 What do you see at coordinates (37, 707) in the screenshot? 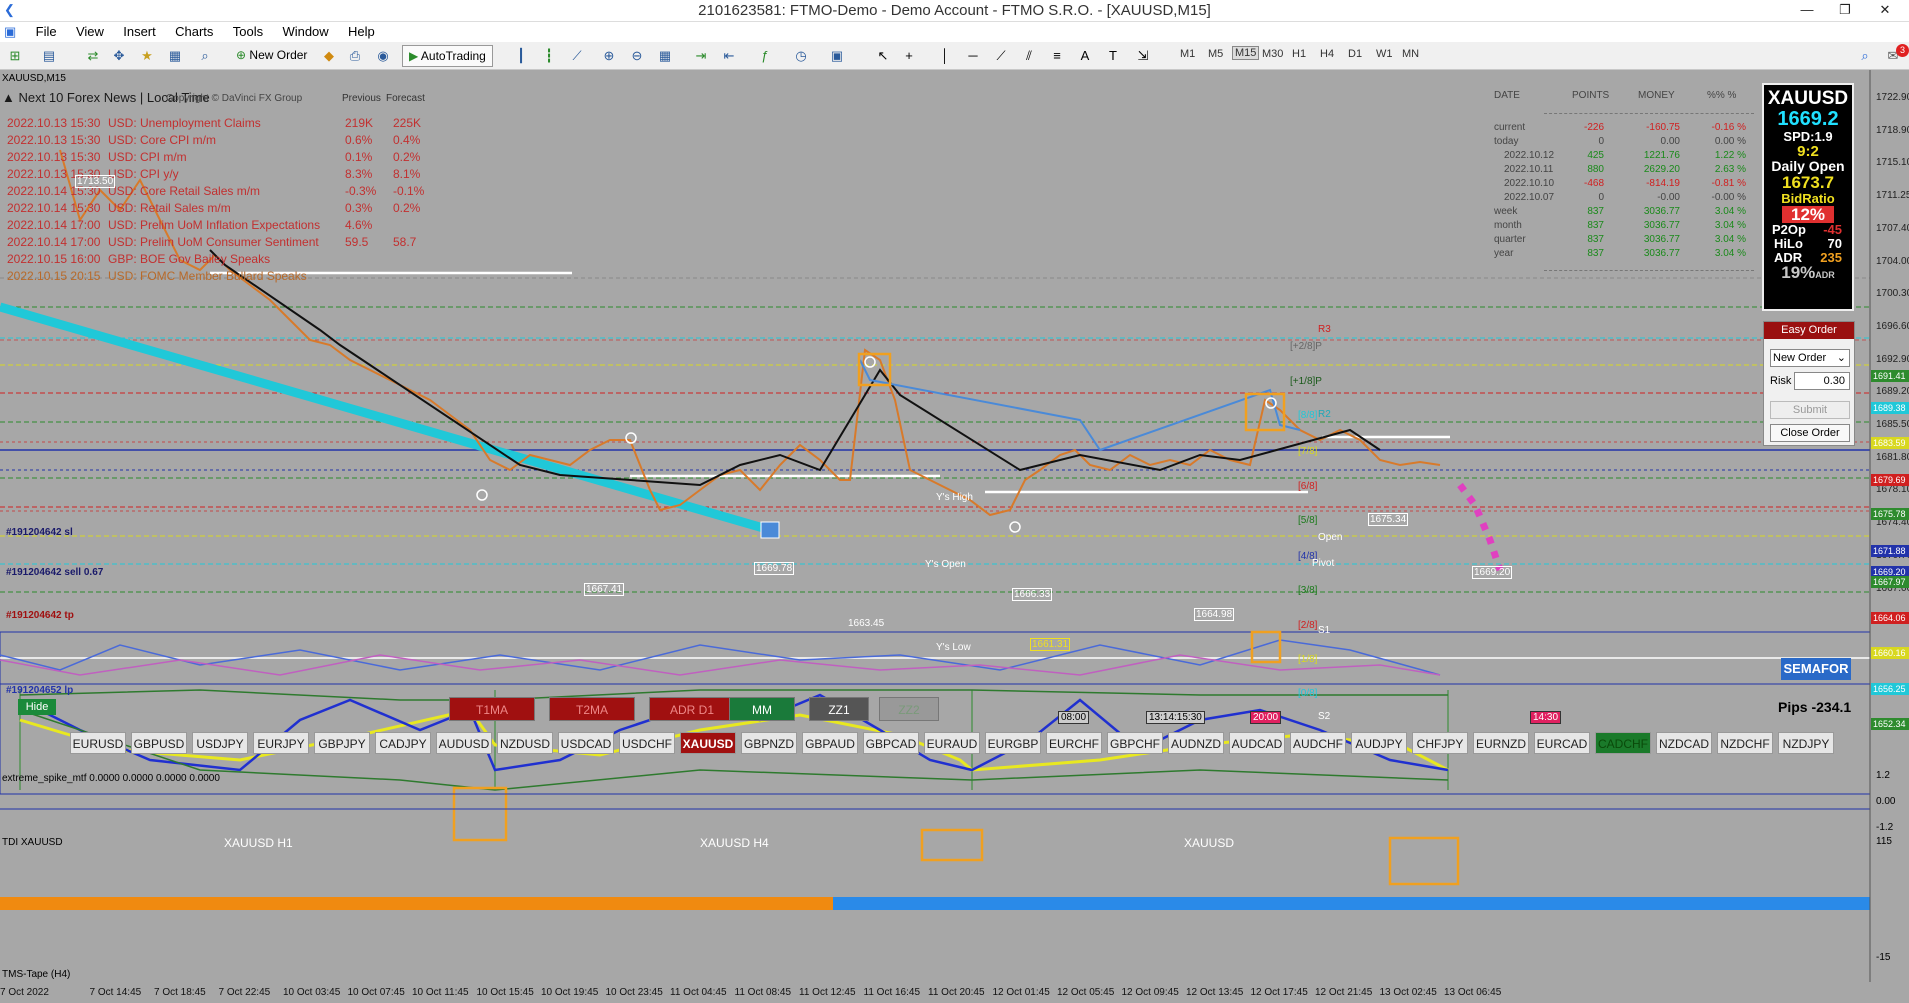
I see `hide-button: Hide` at bounding box center [37, 707].